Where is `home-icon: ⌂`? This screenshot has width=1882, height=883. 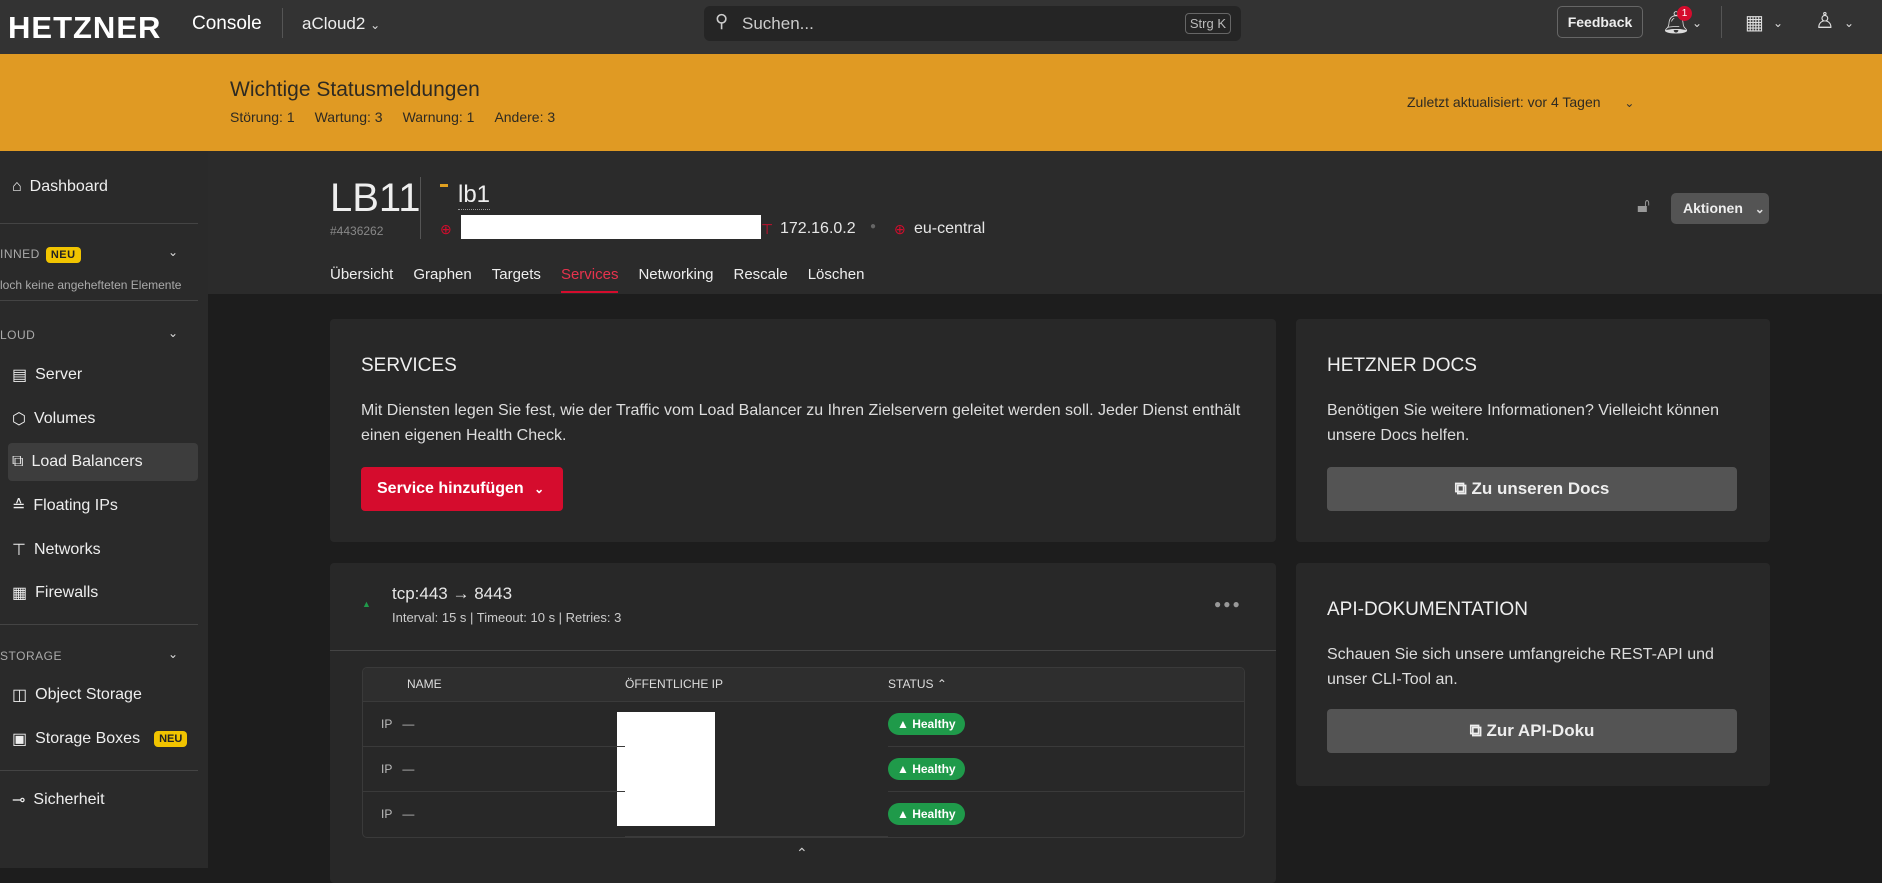 home-icon: ⌂ is located at coordinates (17, 186).